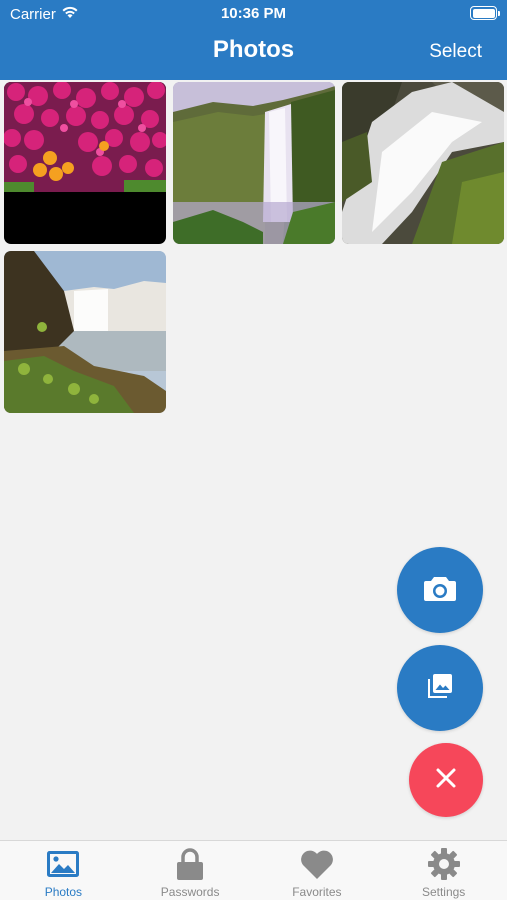 The width and height of the screenshot is (507, 900). I want to click on tab-settings: Settings, so click(443, 870).